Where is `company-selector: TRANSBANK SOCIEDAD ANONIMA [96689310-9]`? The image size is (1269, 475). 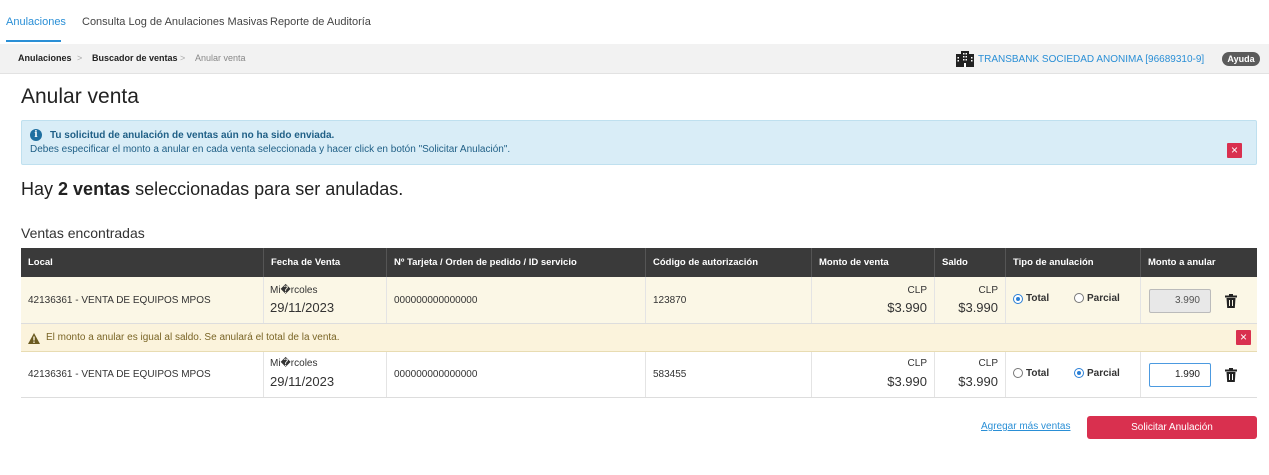 company-selector: TRANSBANK SOCIEDAD ANONIMA [96689310-9] is located at coordinates (1080, 59).